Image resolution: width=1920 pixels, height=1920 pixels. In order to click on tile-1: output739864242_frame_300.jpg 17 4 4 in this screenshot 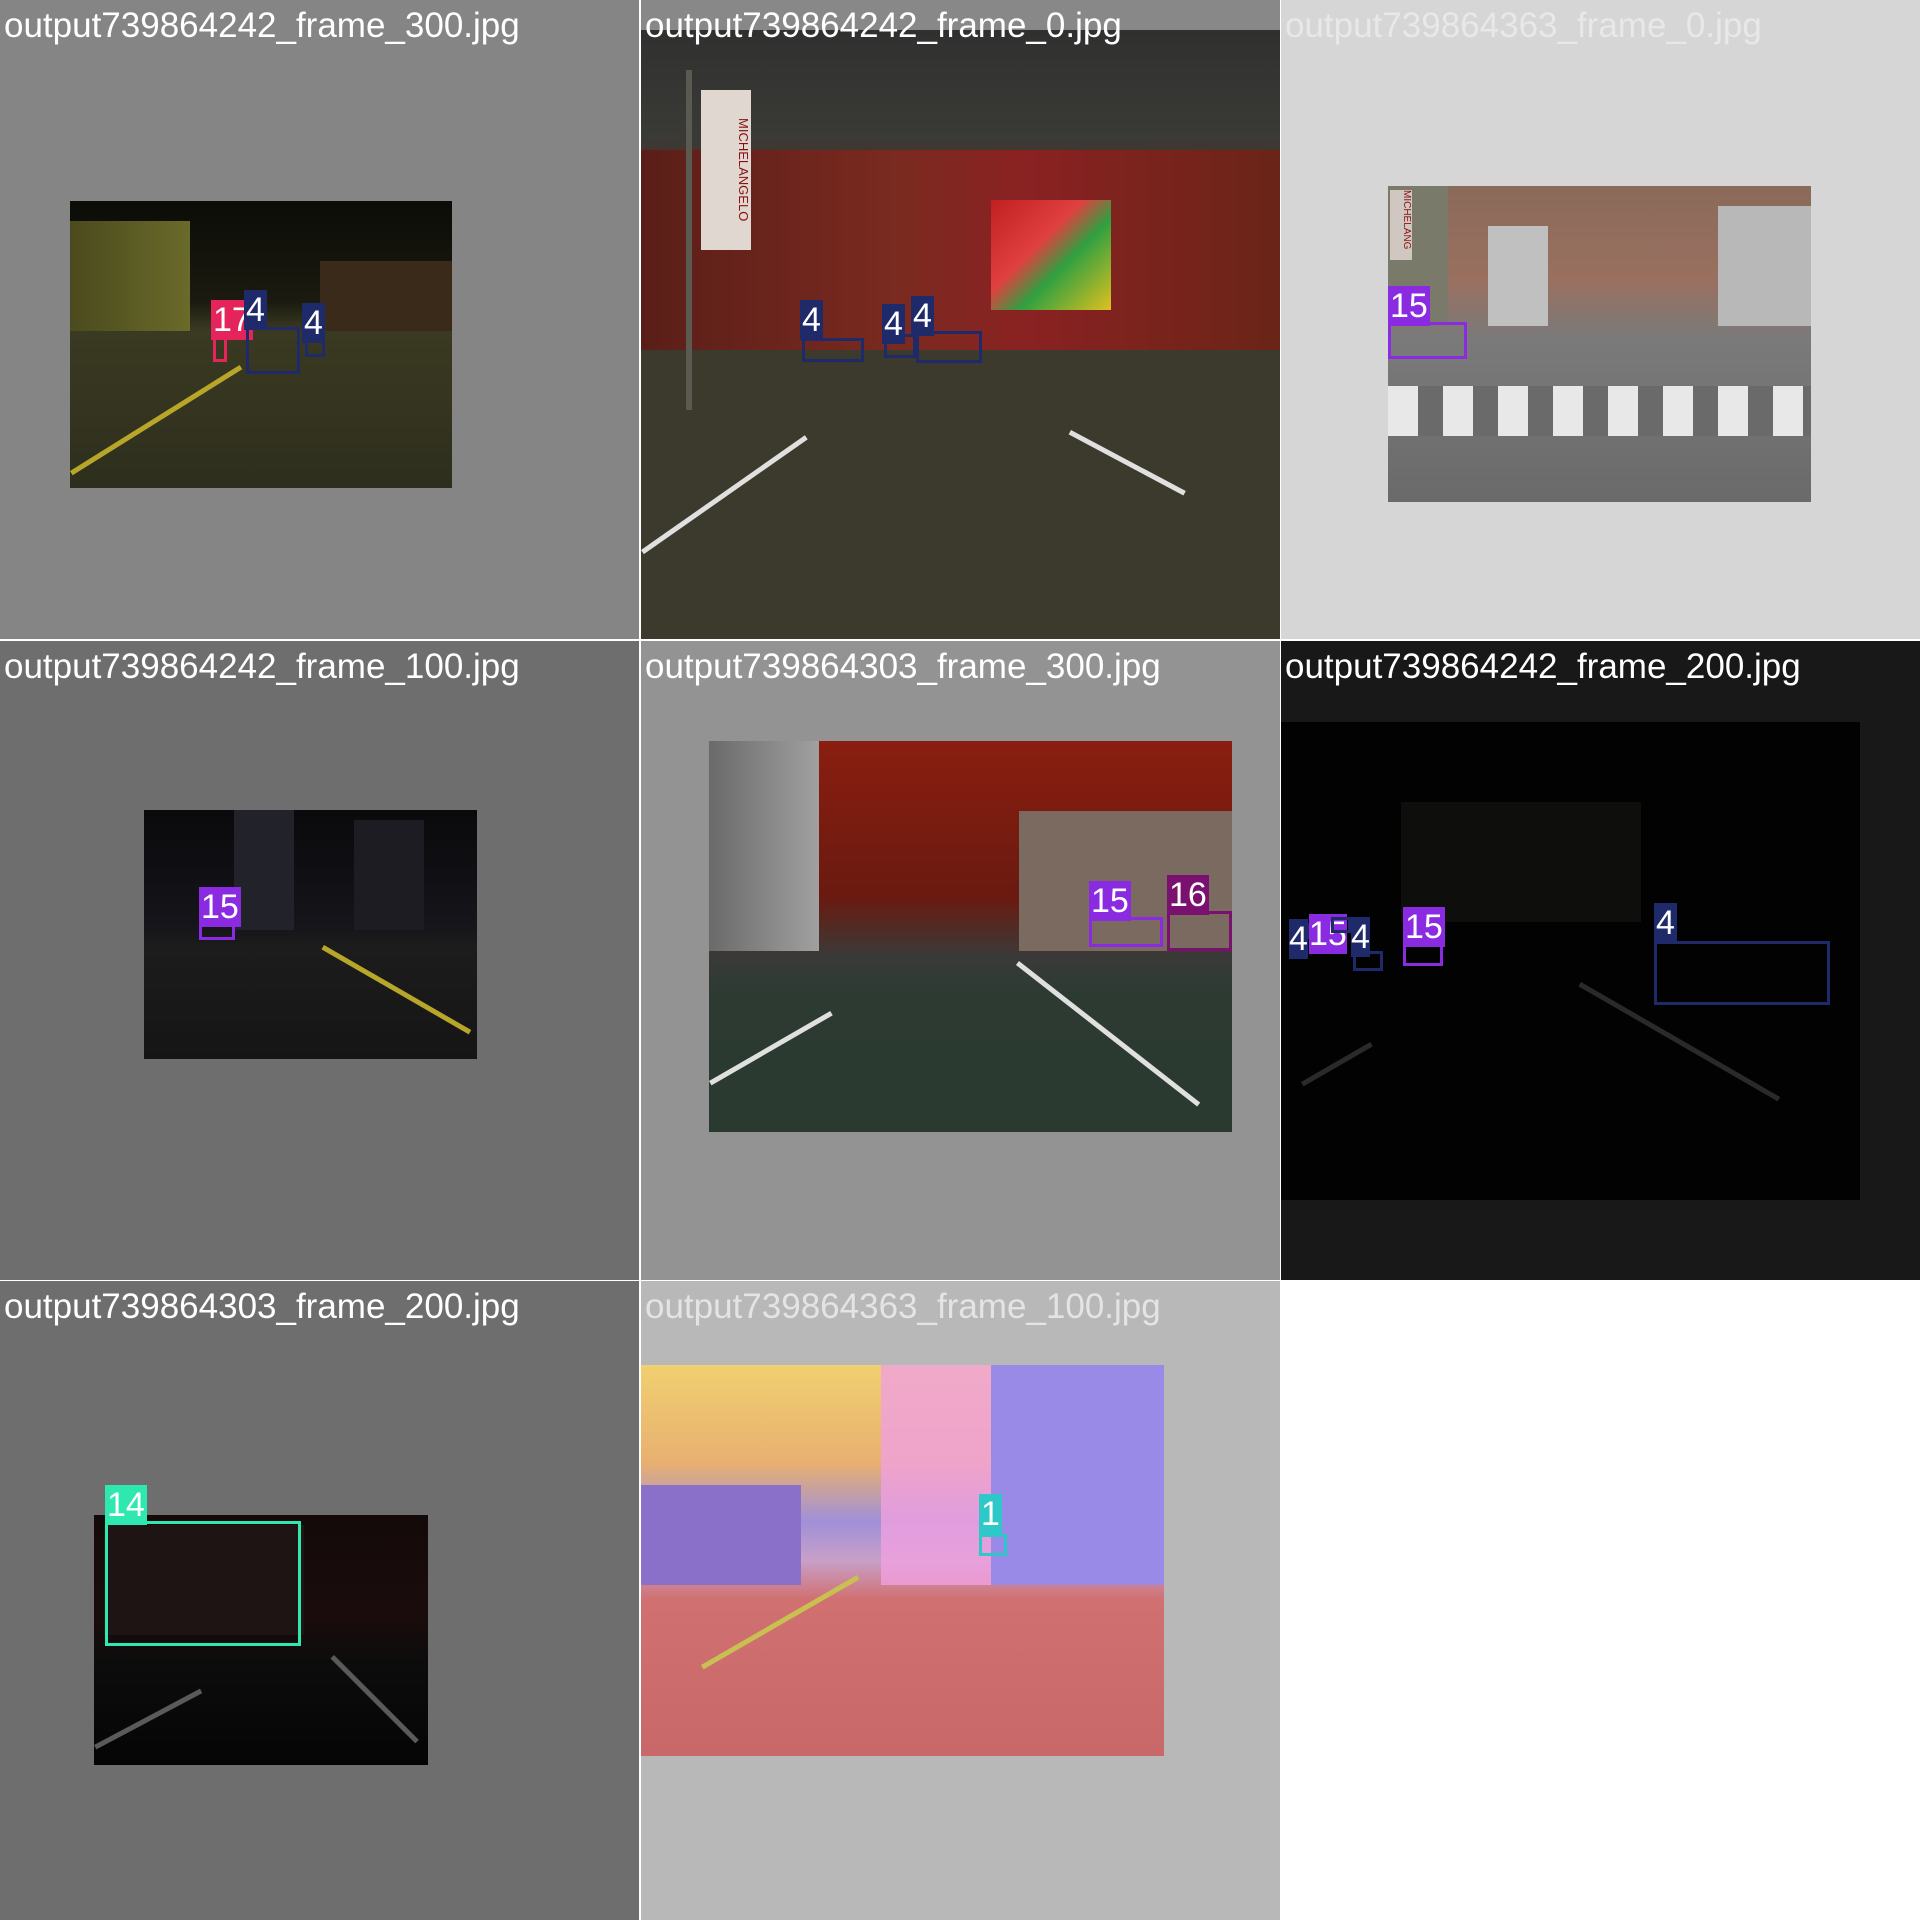, I will do `click(319, 319)`.